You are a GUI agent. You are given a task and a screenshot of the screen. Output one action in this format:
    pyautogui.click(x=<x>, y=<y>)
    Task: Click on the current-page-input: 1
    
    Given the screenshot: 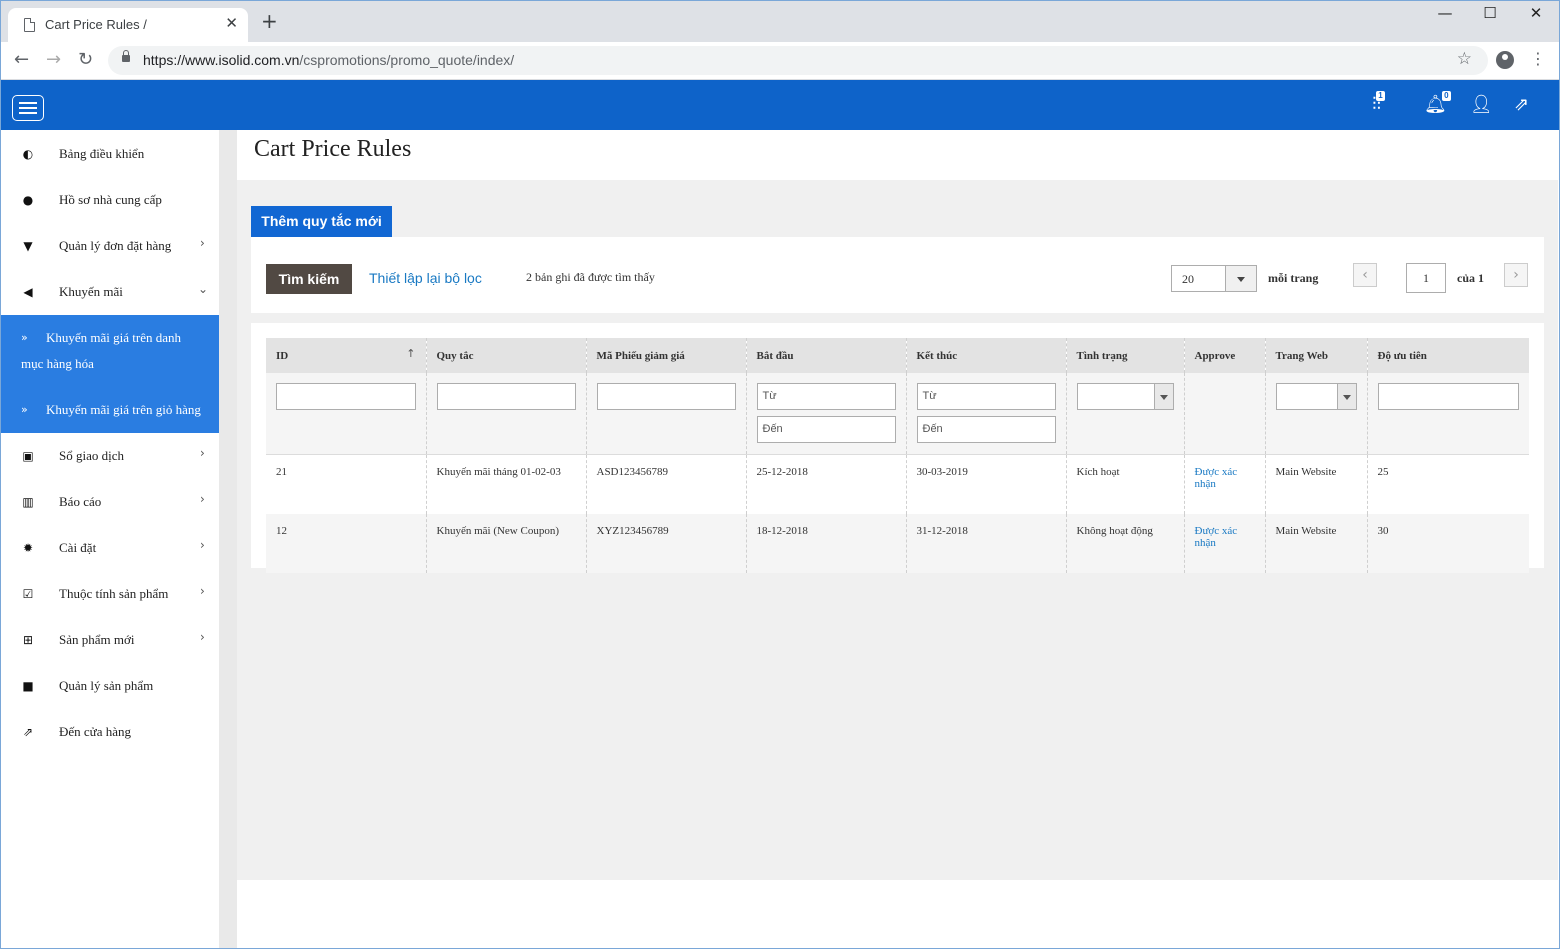 What is the action you would take?
    pyautogui.click(x=1426, y=278)
    